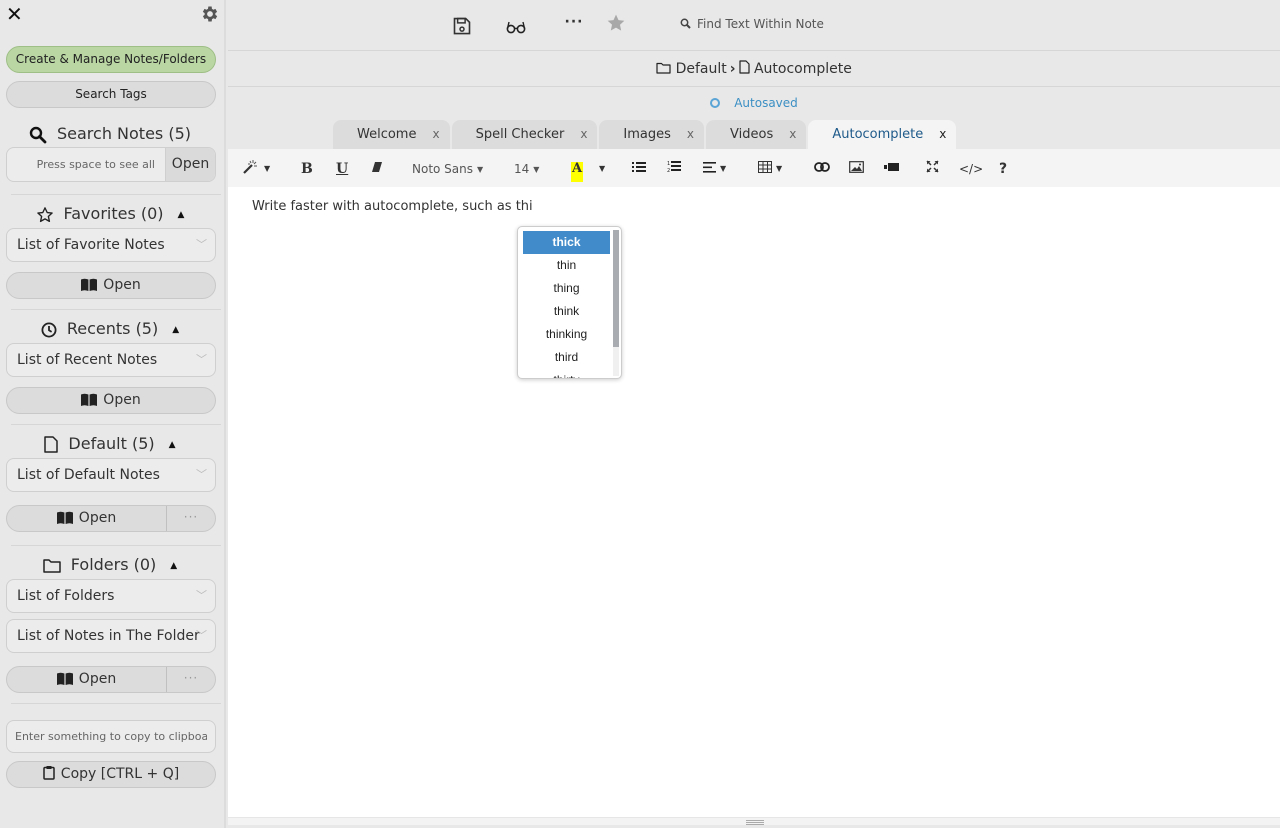 The width and height of the screenshot is (1280, 828). Describe the element at coordinates (787, 24) in the screenshot. I see `find-text-input` at that location.